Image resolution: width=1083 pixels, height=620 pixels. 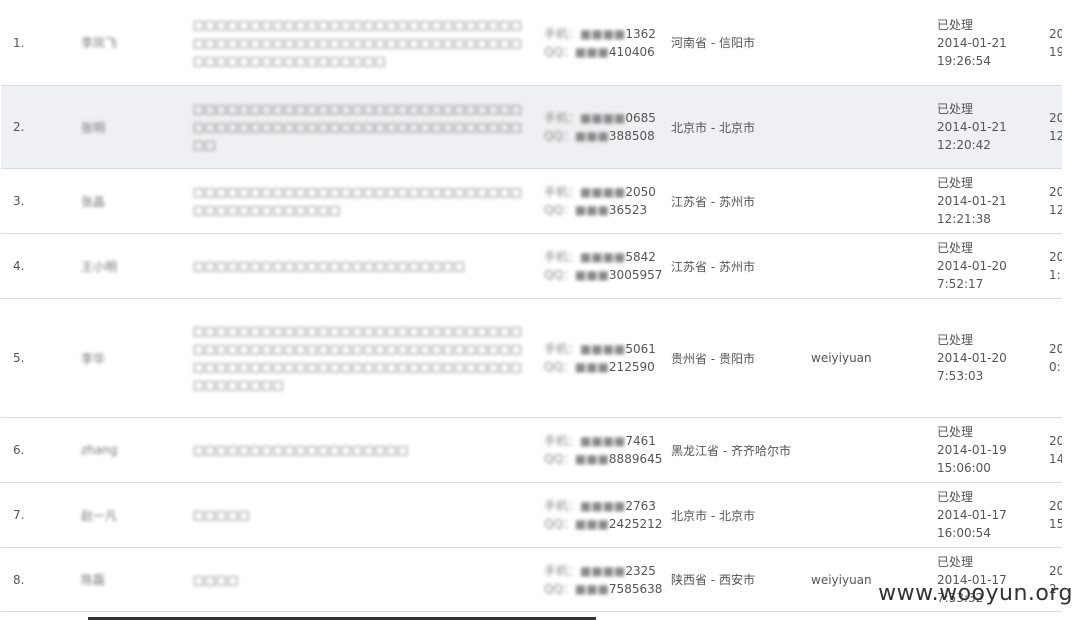 What do you see at coordinates (1056, 459) in the screenshot?
I see `row-truncated-2: 14` at bounding box center [1056, 459].